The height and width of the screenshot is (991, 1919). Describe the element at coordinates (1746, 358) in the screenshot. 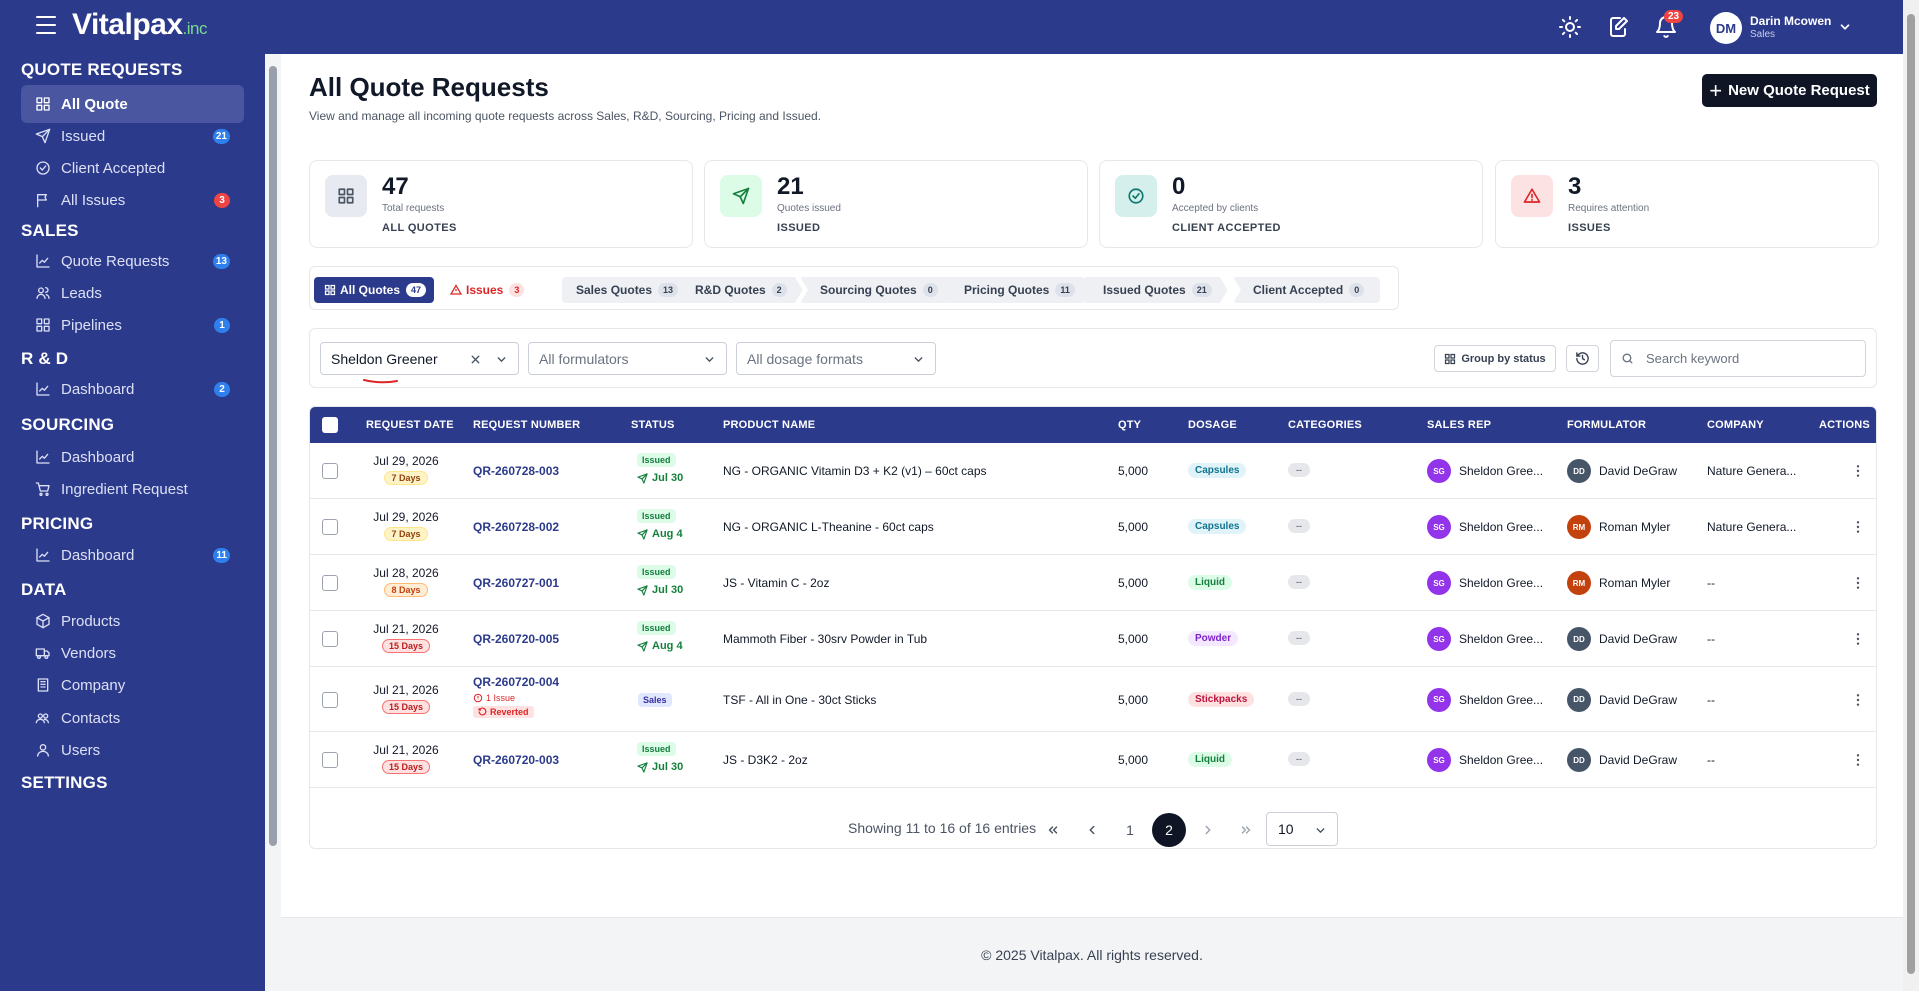

I see `search-input` at that location.